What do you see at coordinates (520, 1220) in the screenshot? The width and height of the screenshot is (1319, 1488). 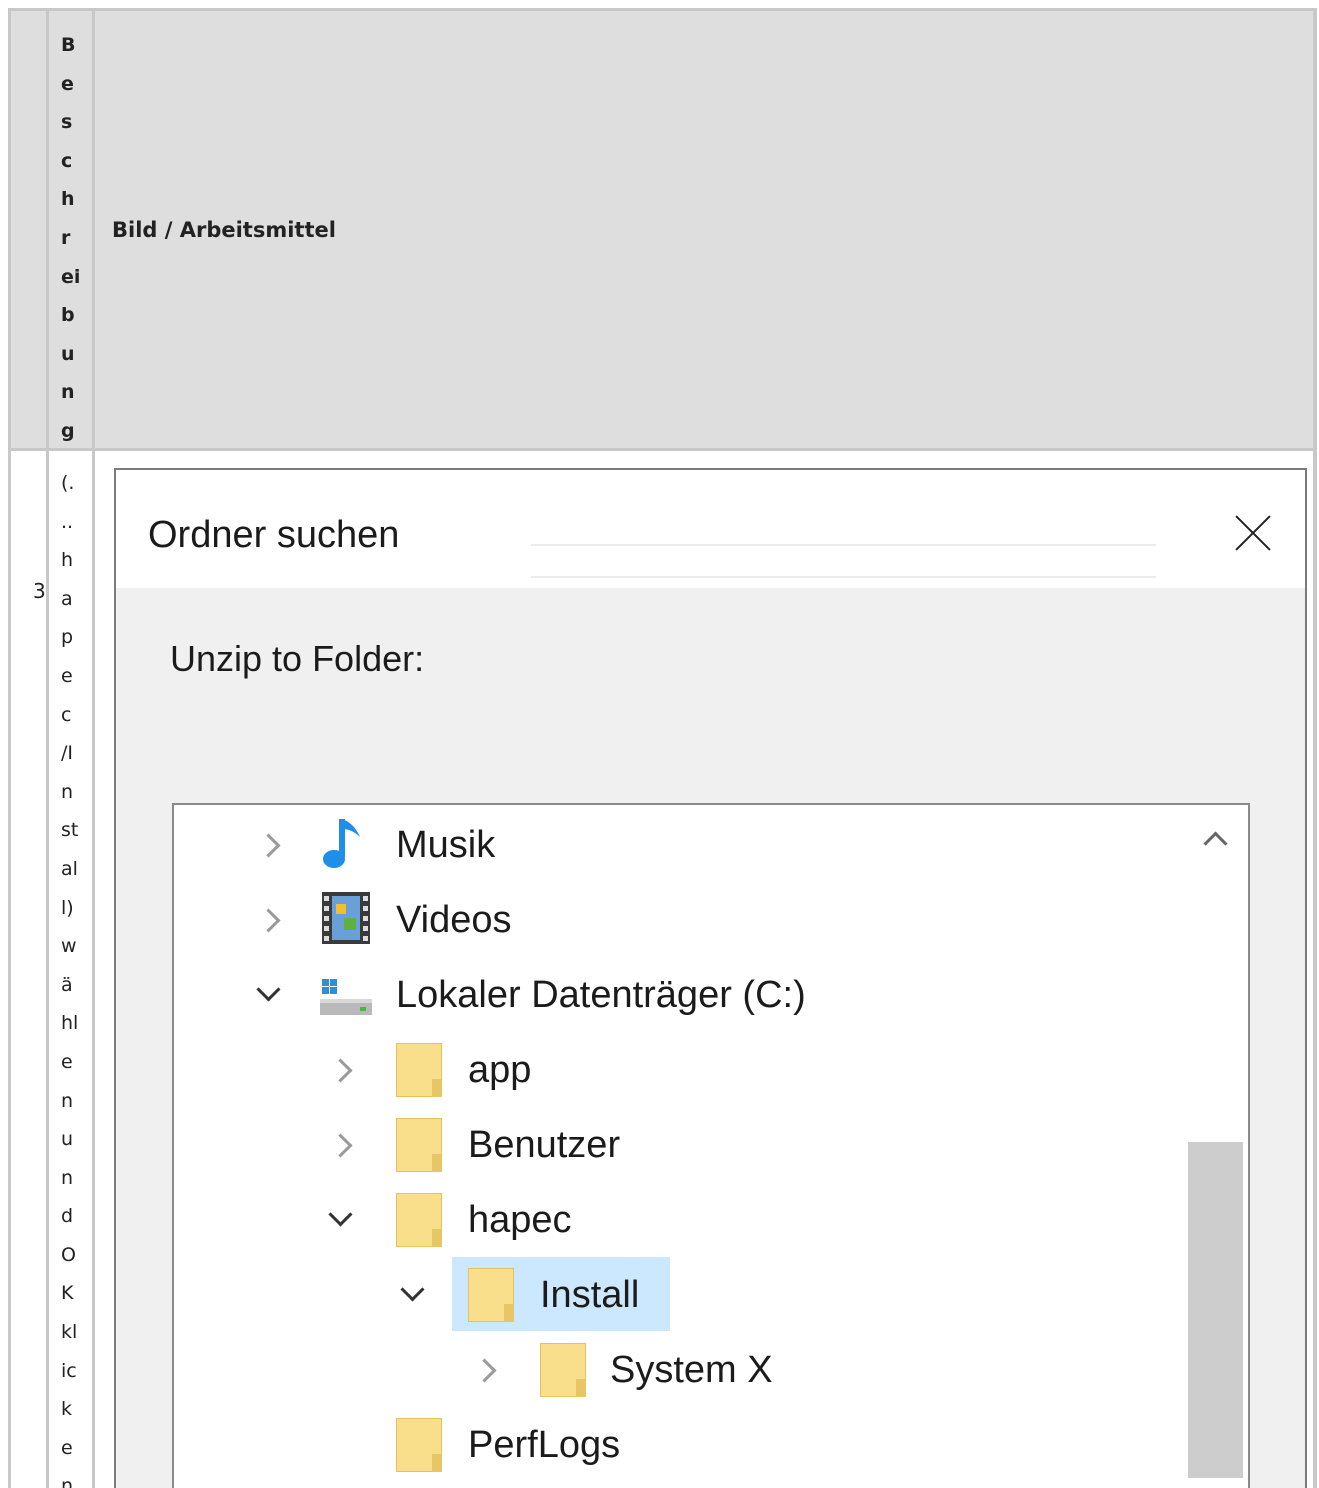 I see `tree-item-label: hapec` at bounding box center [520, 1220].